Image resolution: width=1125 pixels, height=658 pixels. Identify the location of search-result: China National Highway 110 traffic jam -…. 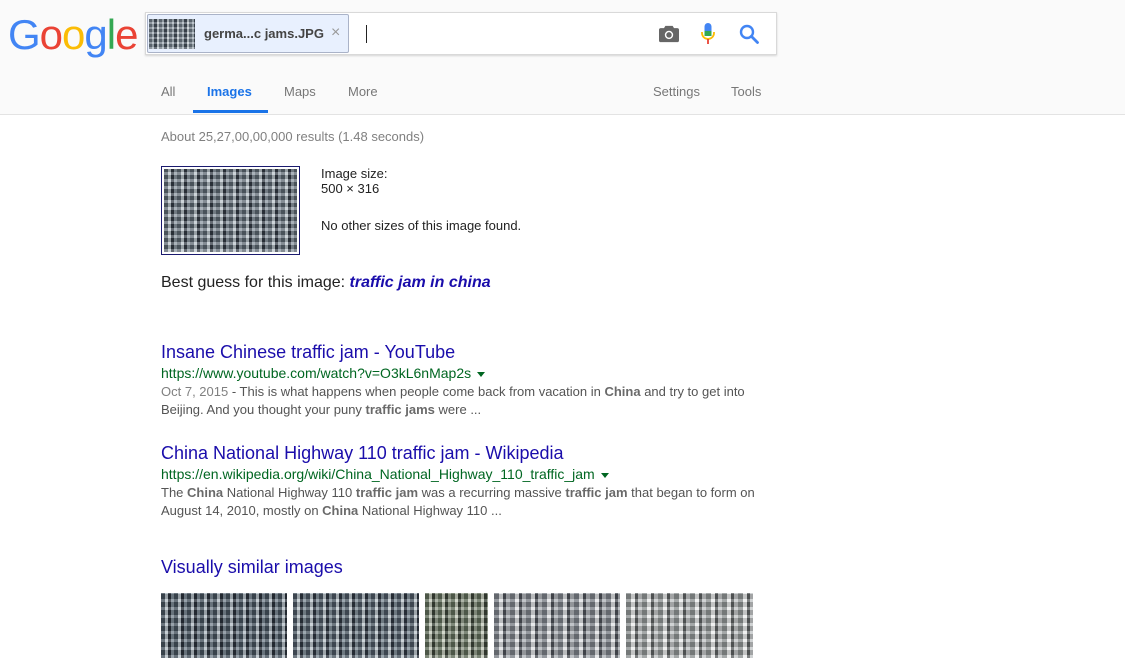
(461, 481).